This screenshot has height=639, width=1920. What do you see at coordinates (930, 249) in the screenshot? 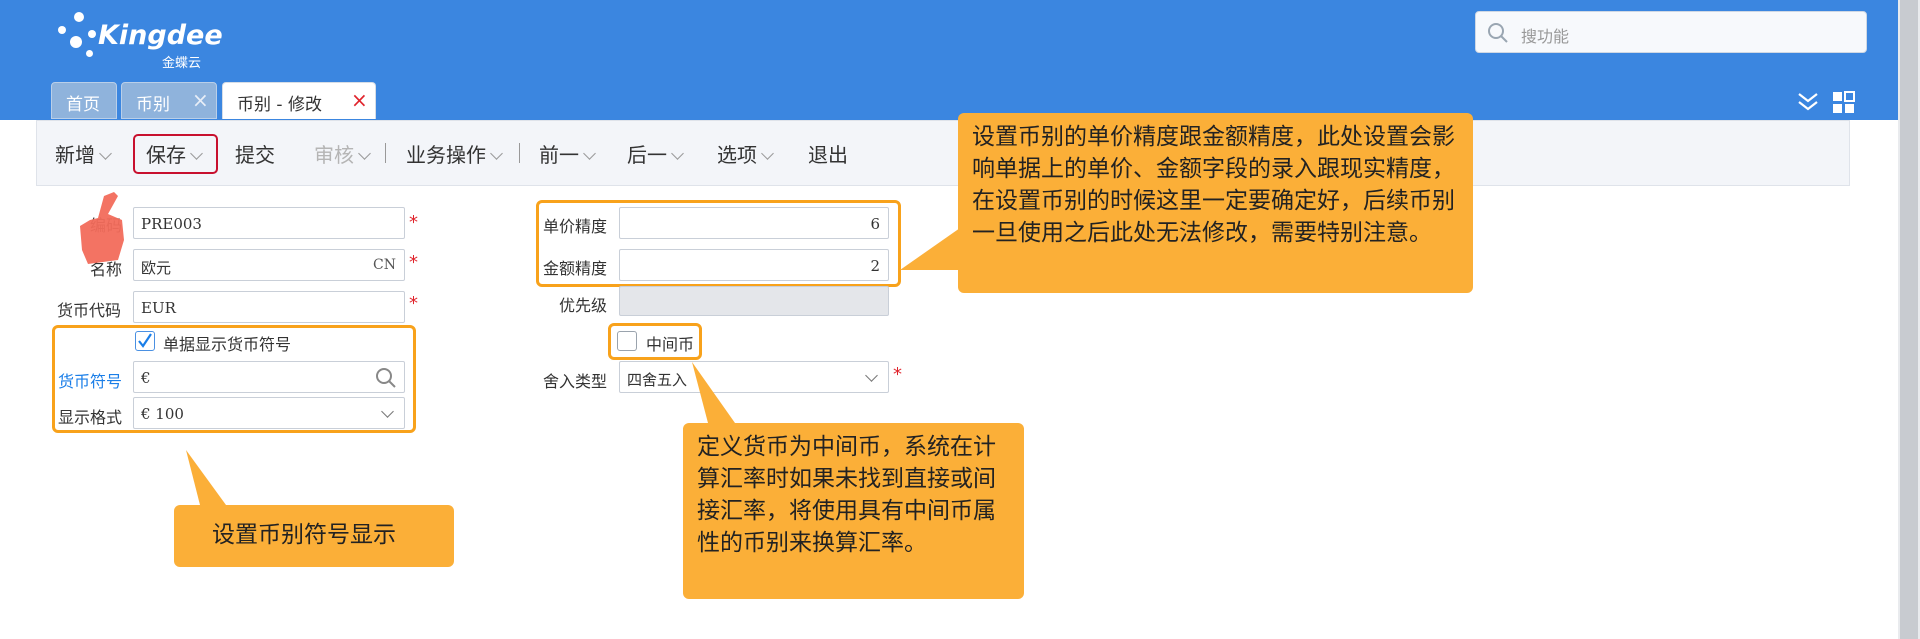
I see `precision-callout-pointer` at bounding box center [930, 249].